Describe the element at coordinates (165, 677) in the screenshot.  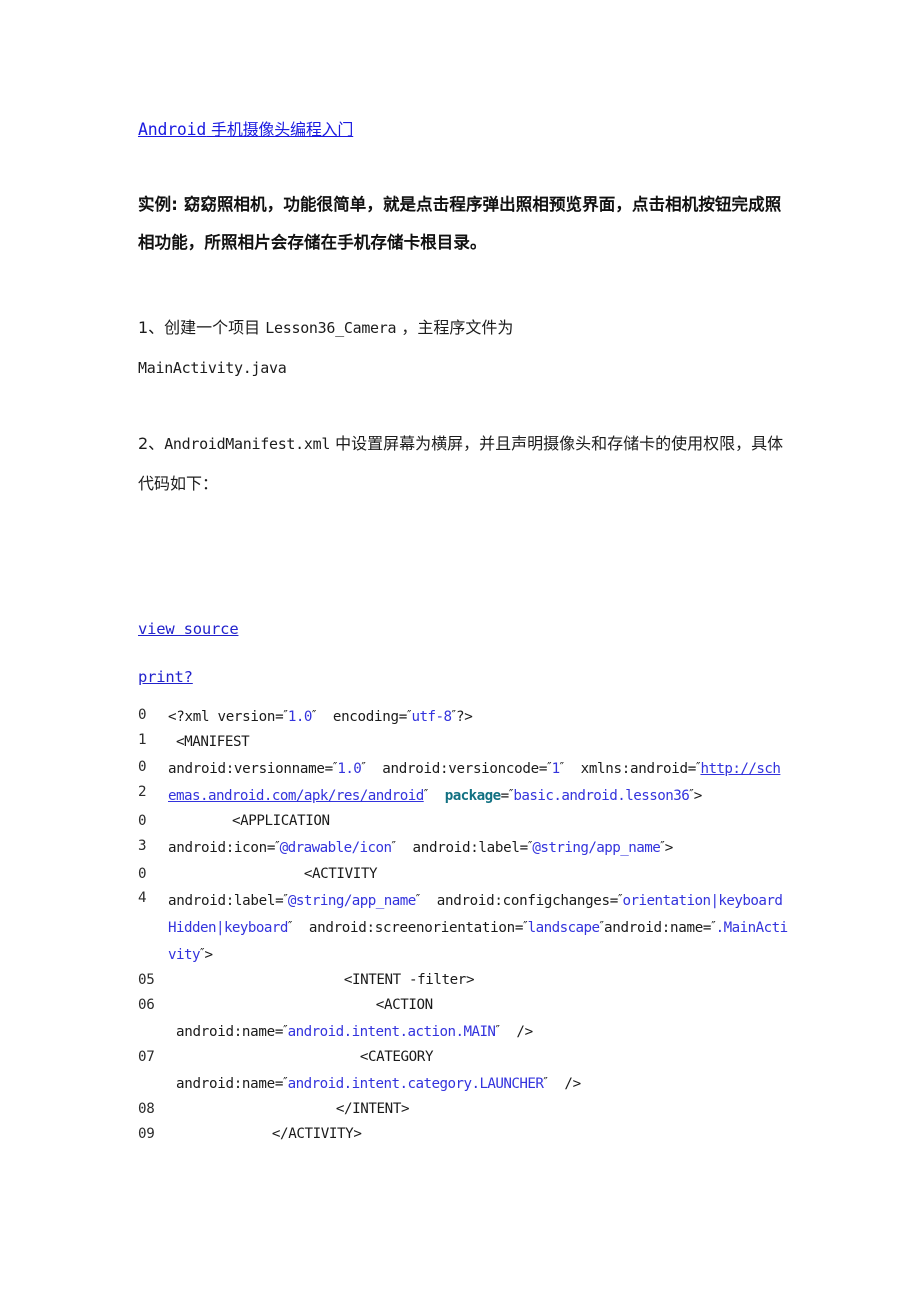
I see `print-link: print?` at that location.